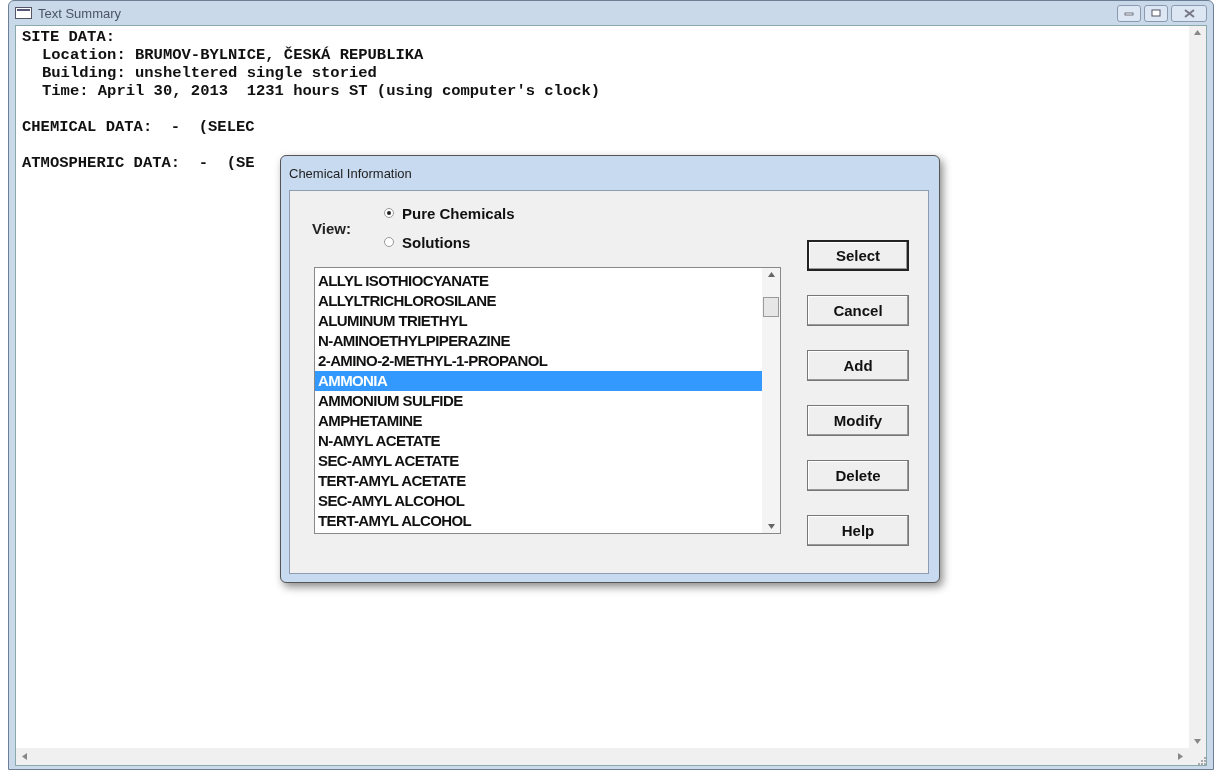 The width and height of the screenshot is (1220, 773). I want to click on close-button, so click(1189, 13).